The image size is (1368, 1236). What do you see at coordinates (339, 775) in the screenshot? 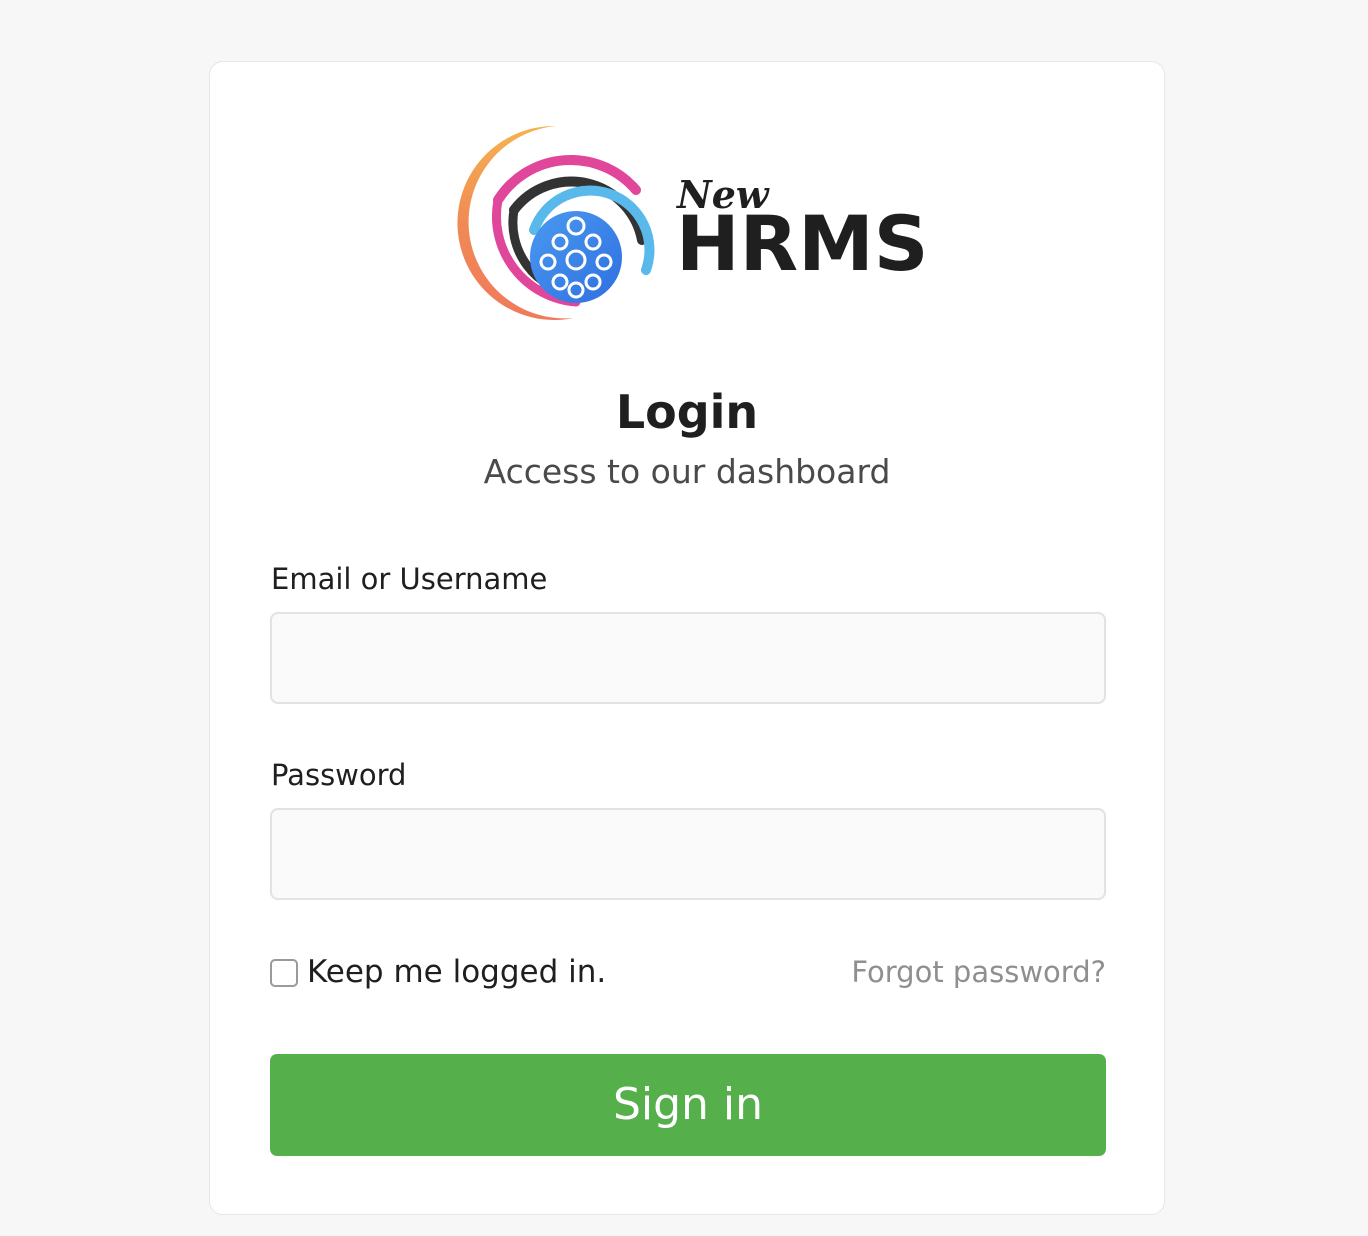
I see `password-label: Password` at bounding box center [339, 775].